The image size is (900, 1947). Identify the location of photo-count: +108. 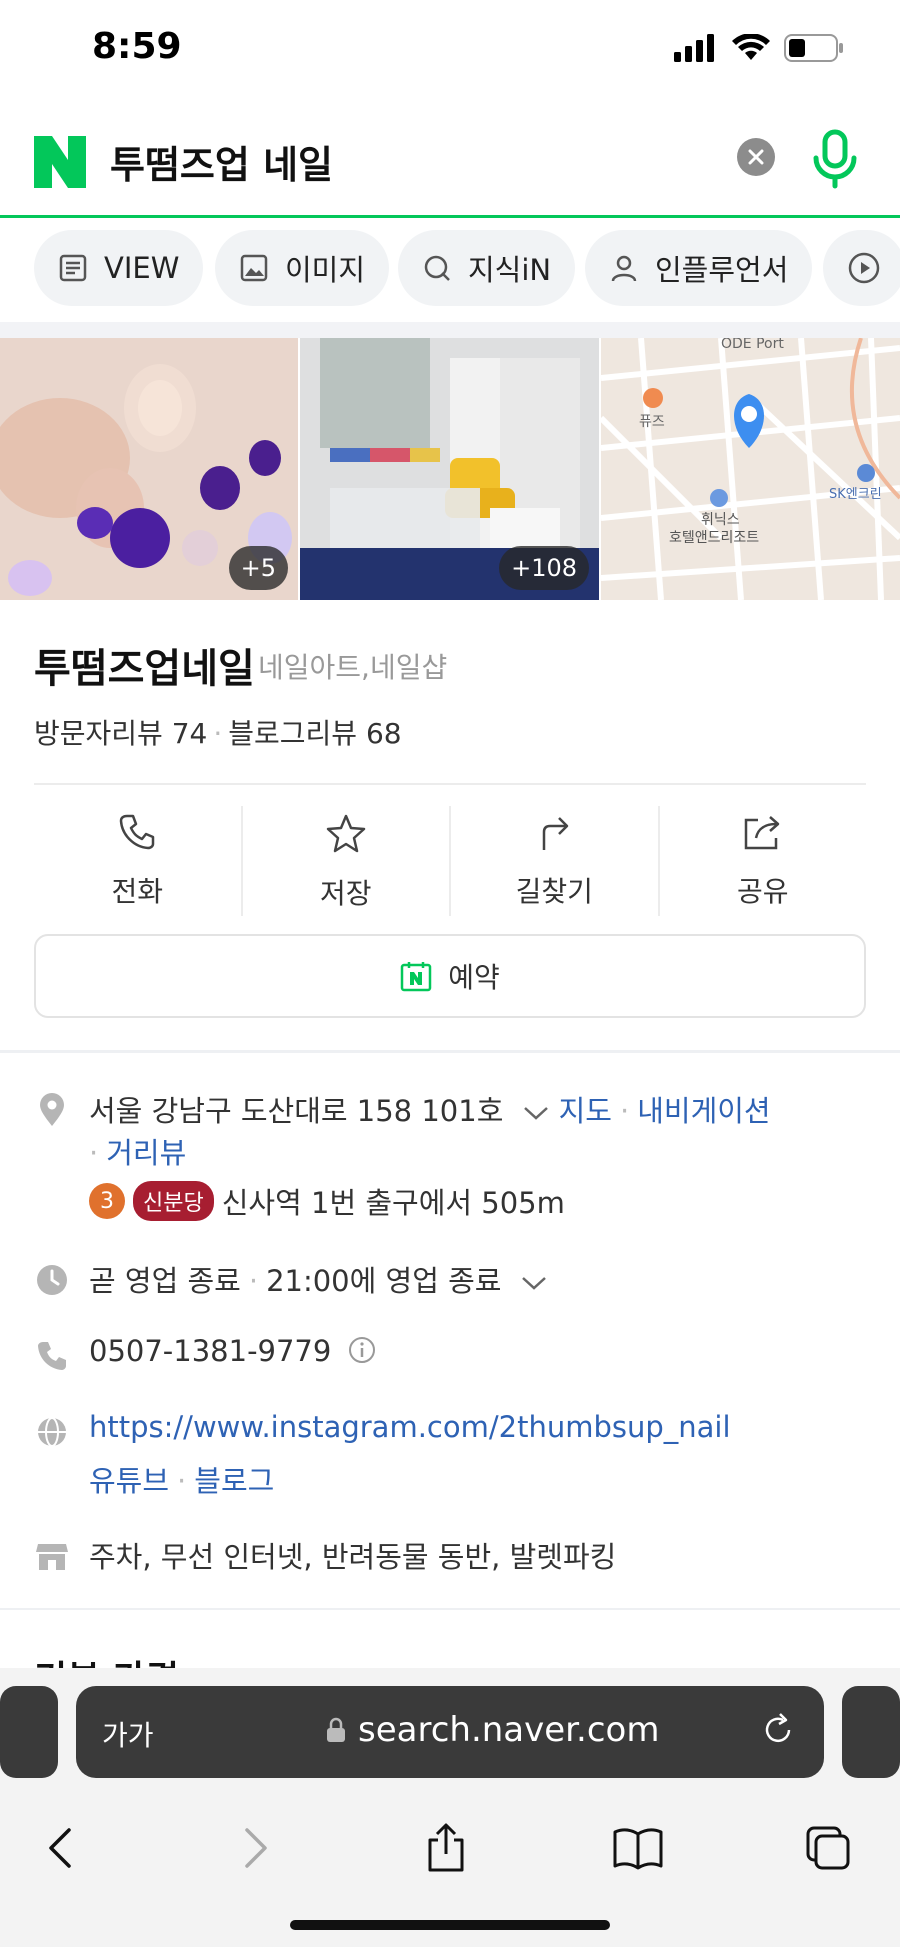
(544, 568).